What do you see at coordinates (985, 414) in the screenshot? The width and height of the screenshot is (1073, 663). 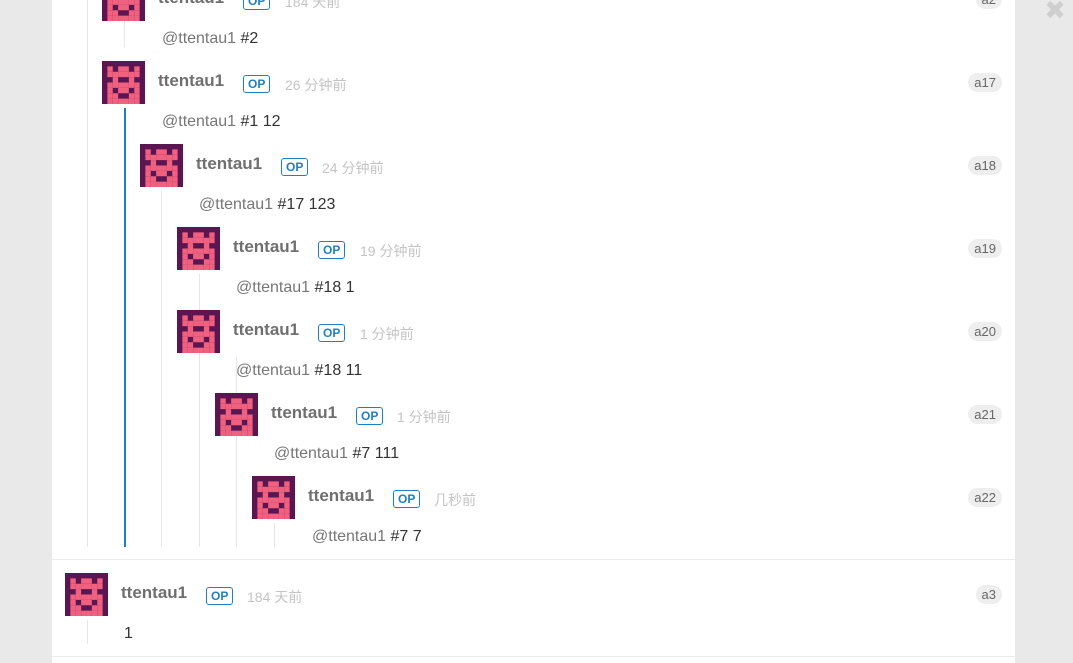 I see `comment-id-badge: a21` at bounding box center [985, 414].